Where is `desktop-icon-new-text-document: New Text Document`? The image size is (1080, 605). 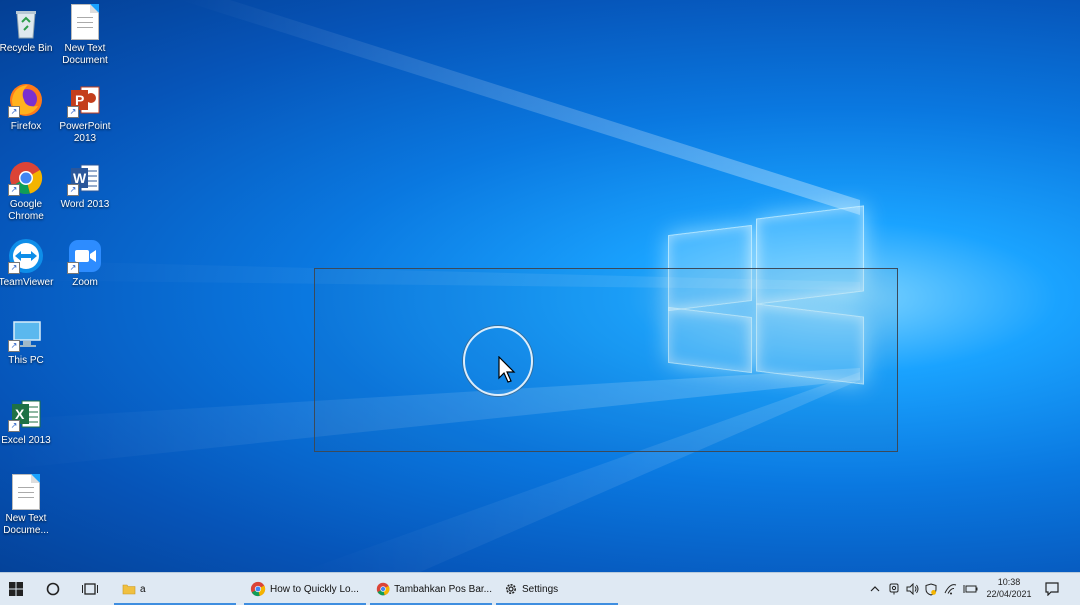 desktop-icon-new-text-document: New Text Document is located at coordinates (85, 35).